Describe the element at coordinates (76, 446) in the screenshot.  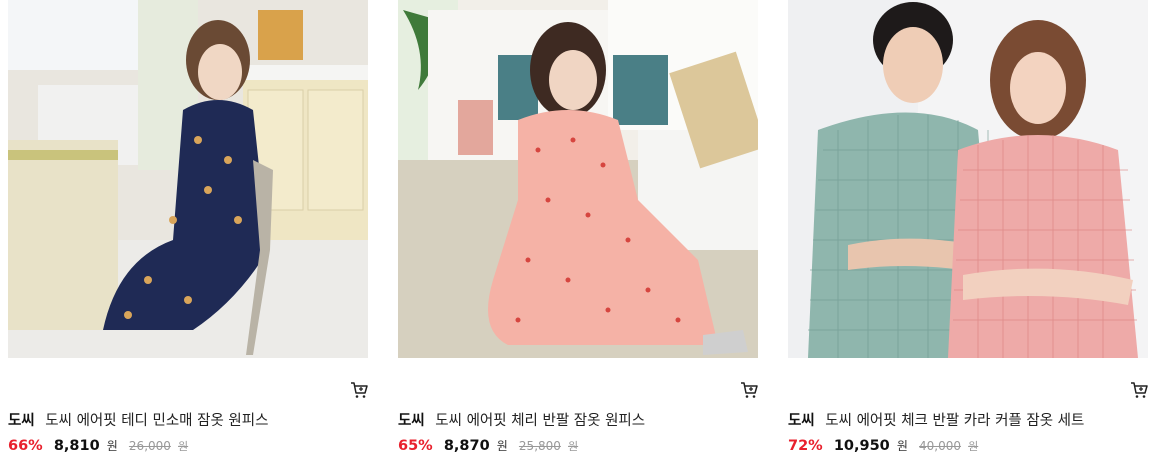
I see `sale-price: 8,810` at that location.